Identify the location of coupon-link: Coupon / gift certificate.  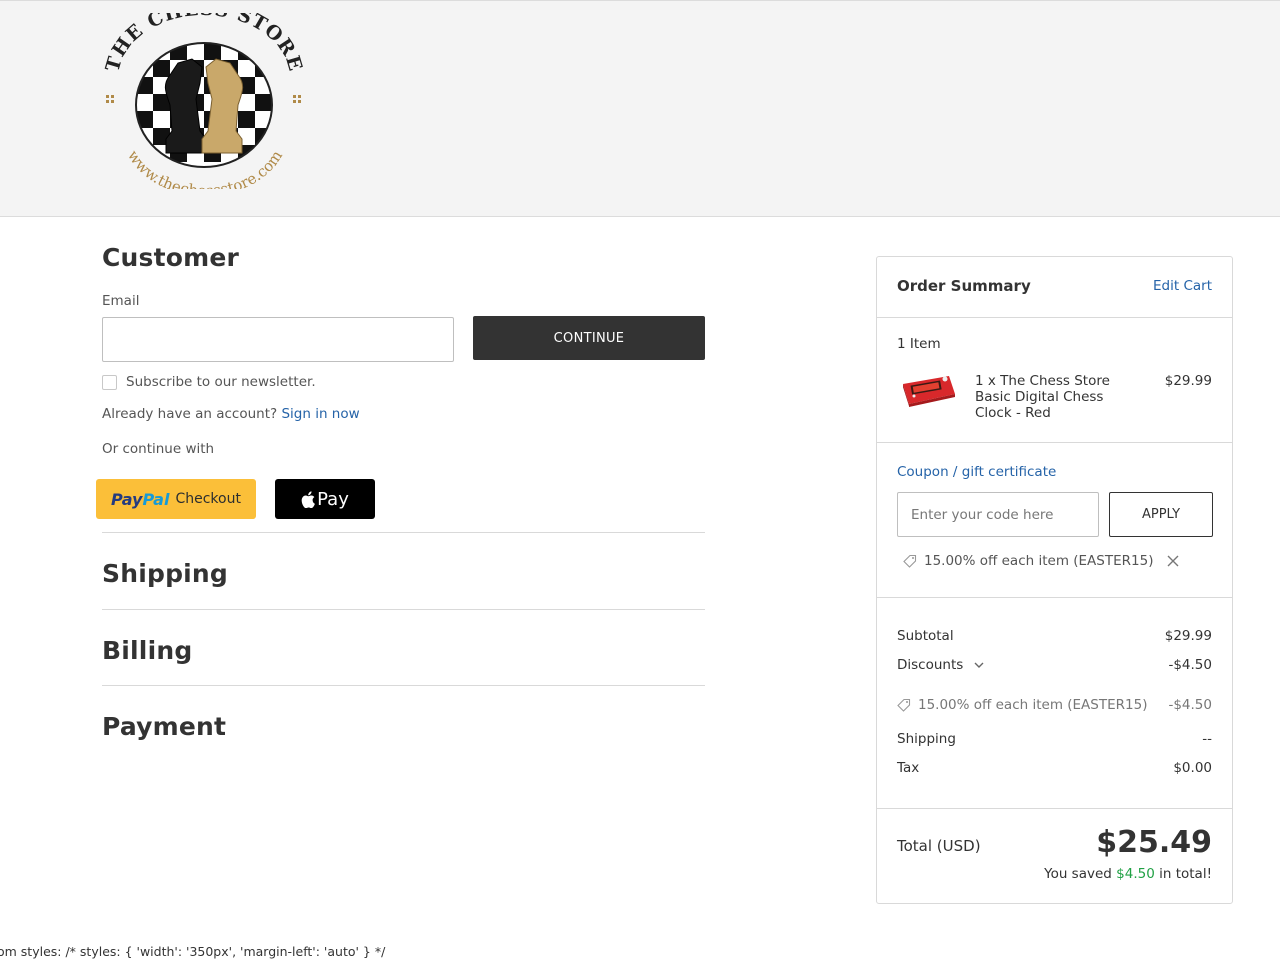
(976, 472).